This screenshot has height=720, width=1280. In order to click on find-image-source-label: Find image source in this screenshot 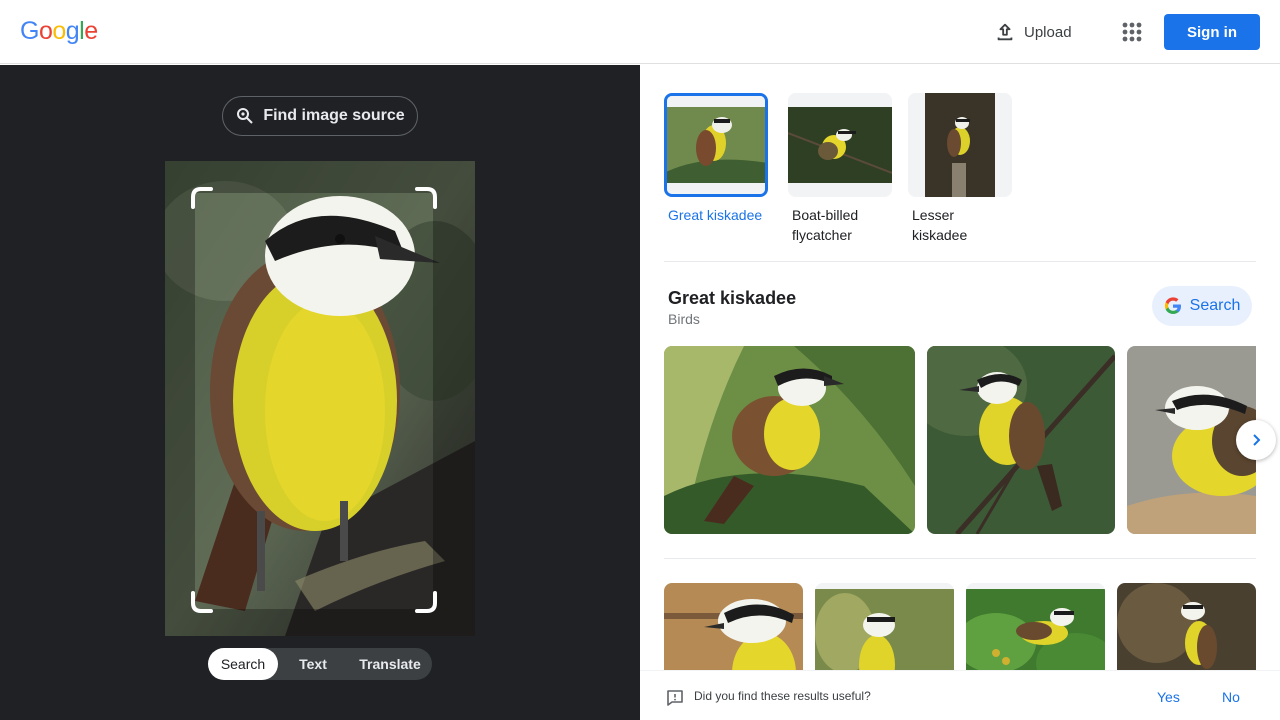, I will do `click(334, 115)`.